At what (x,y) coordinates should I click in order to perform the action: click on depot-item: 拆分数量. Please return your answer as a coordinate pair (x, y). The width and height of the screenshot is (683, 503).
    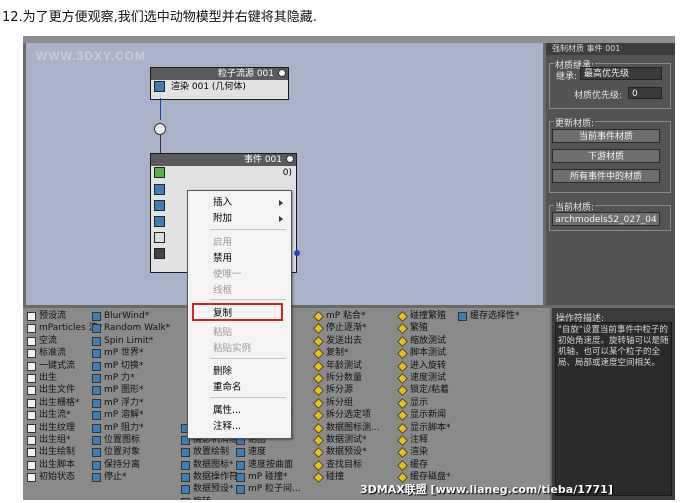
    Looking at the image, I should click on (346, 378).